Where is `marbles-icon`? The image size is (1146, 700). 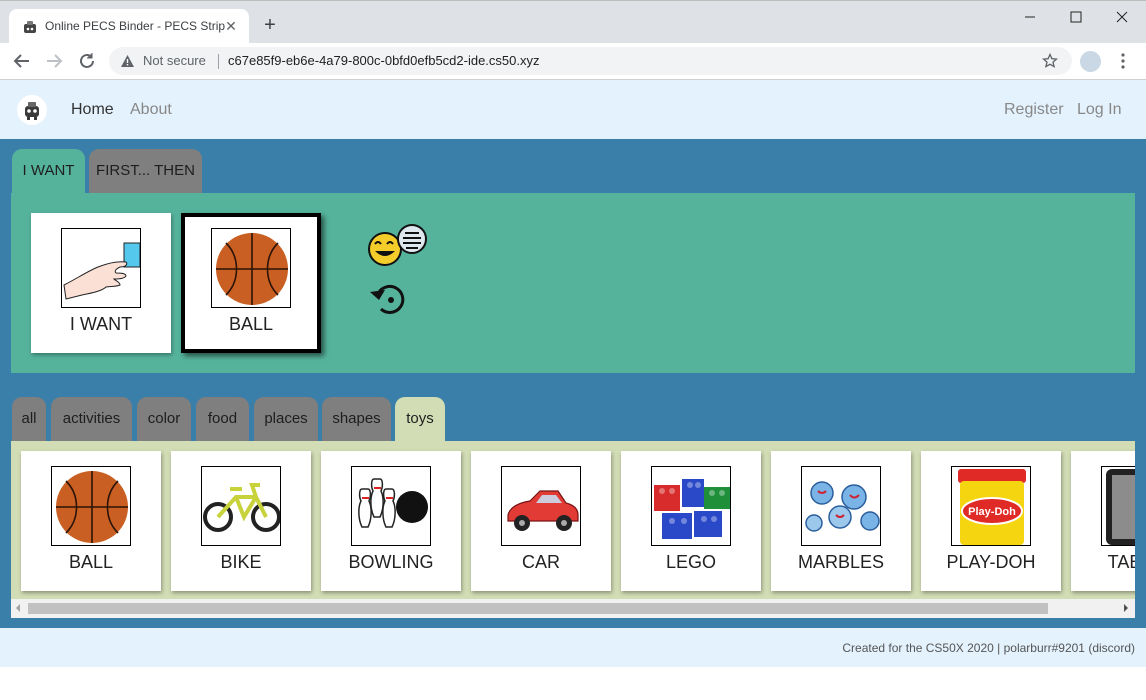 marbles-icon is located at coordinates (842, 506).